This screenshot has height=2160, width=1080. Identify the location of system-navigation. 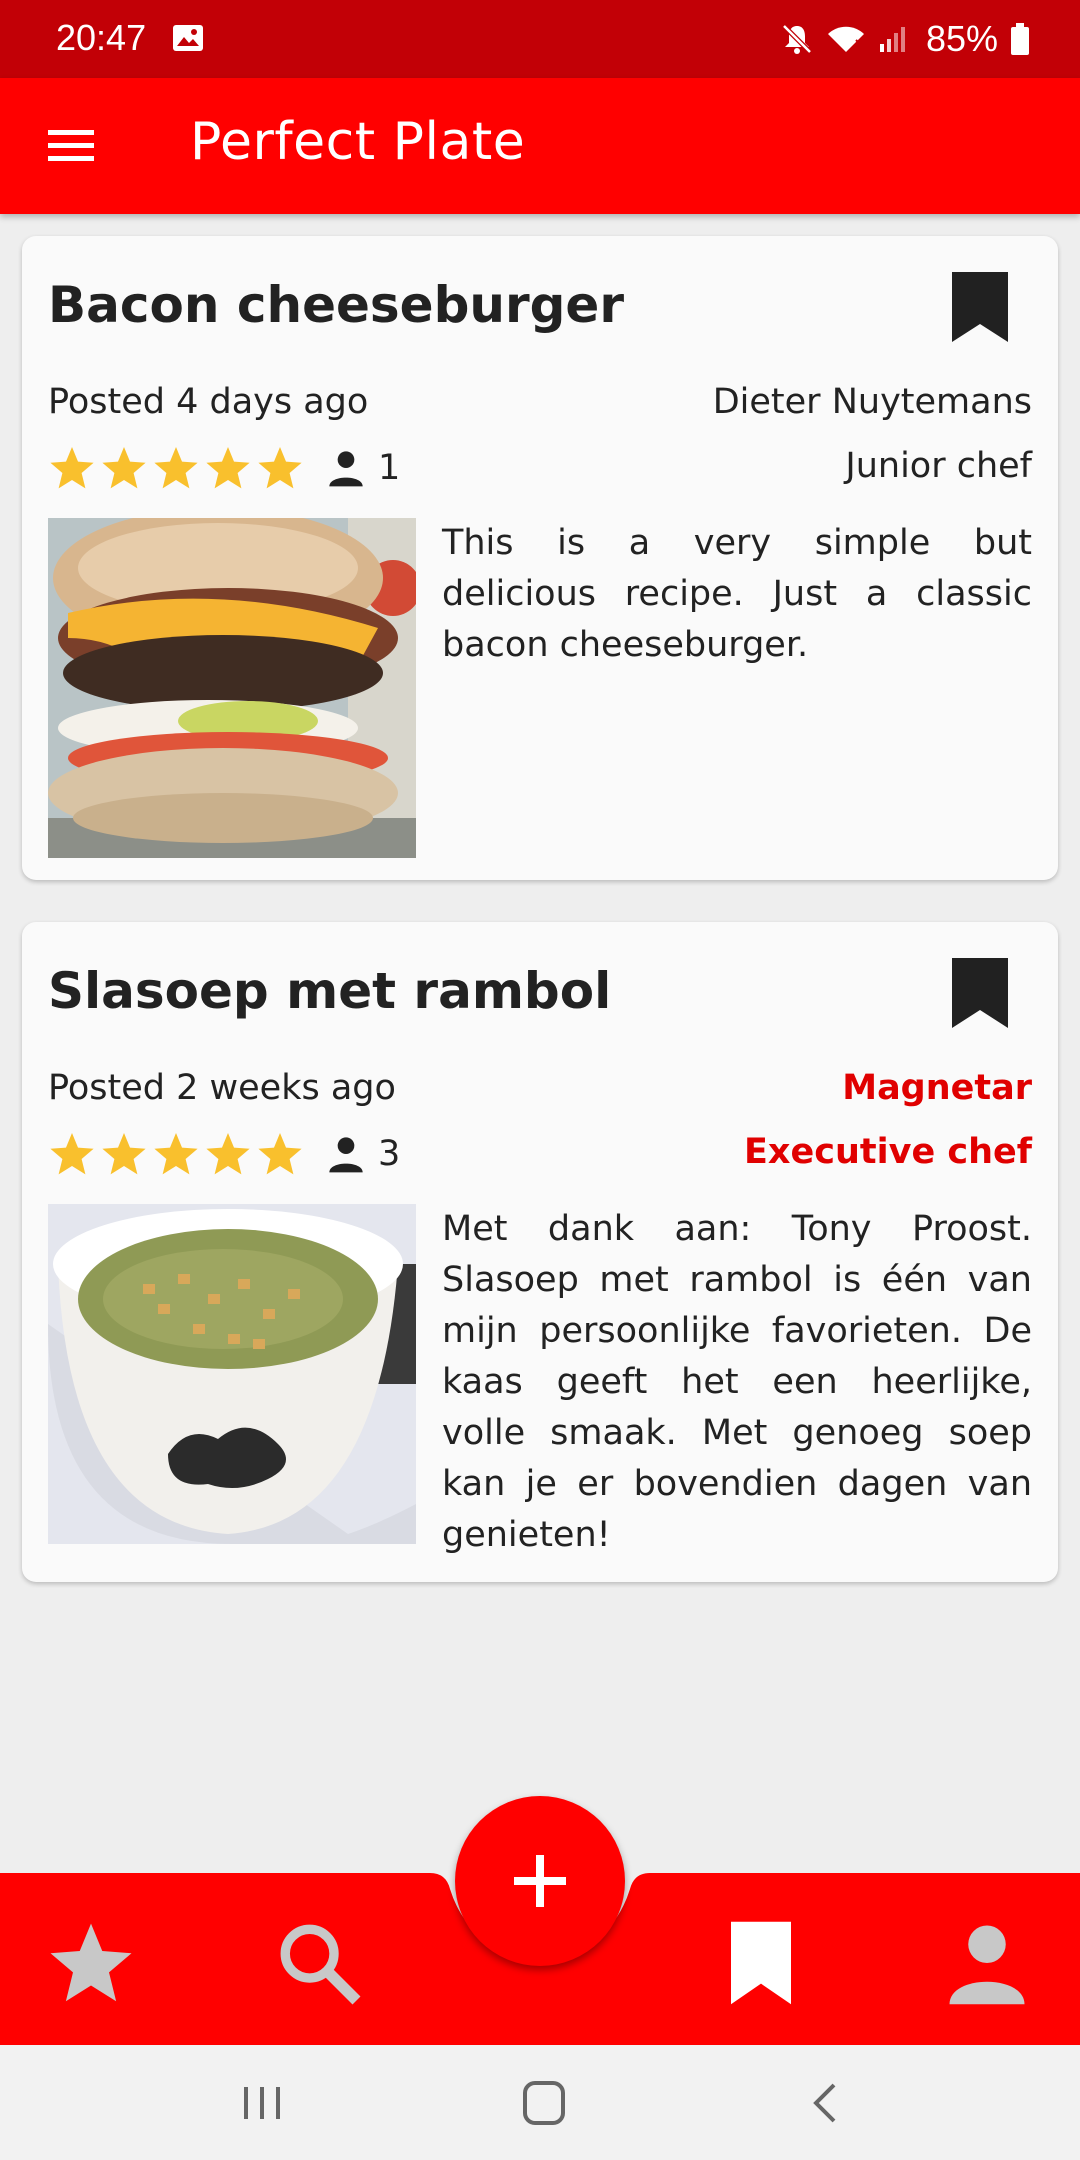
(540, 2102).